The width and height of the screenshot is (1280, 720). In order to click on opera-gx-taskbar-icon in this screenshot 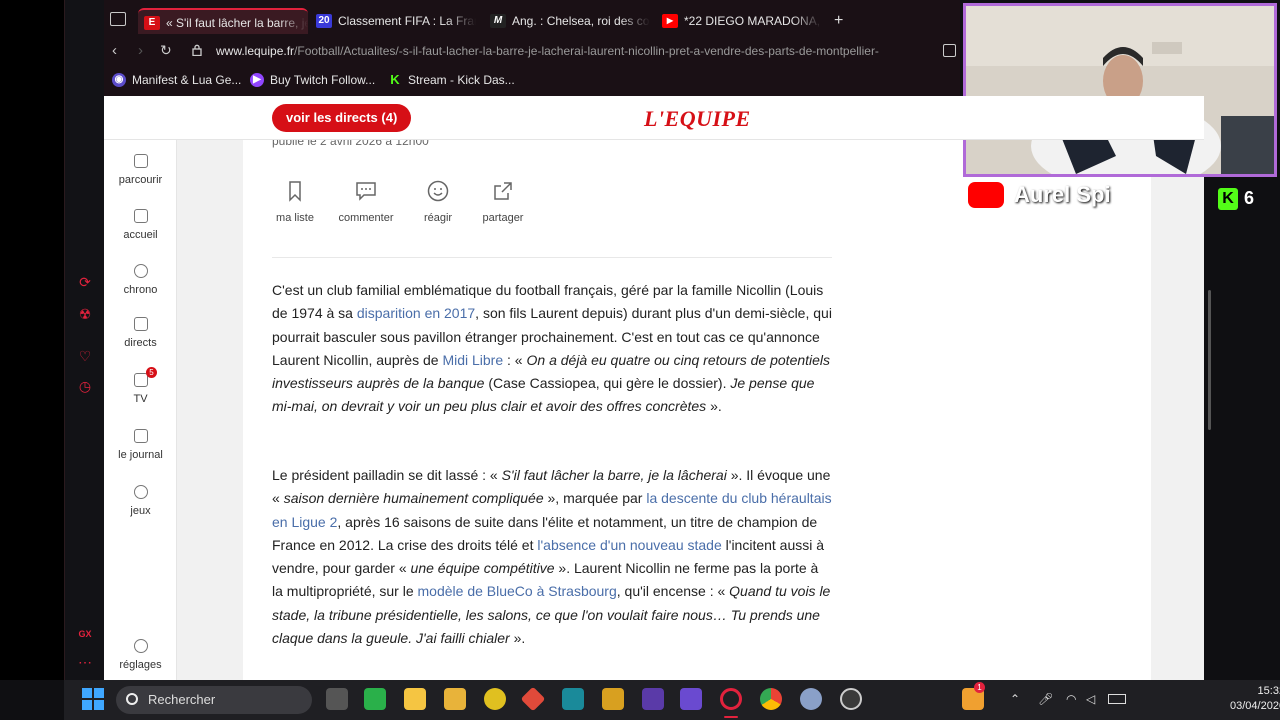, I will do `click(731, 699)`.